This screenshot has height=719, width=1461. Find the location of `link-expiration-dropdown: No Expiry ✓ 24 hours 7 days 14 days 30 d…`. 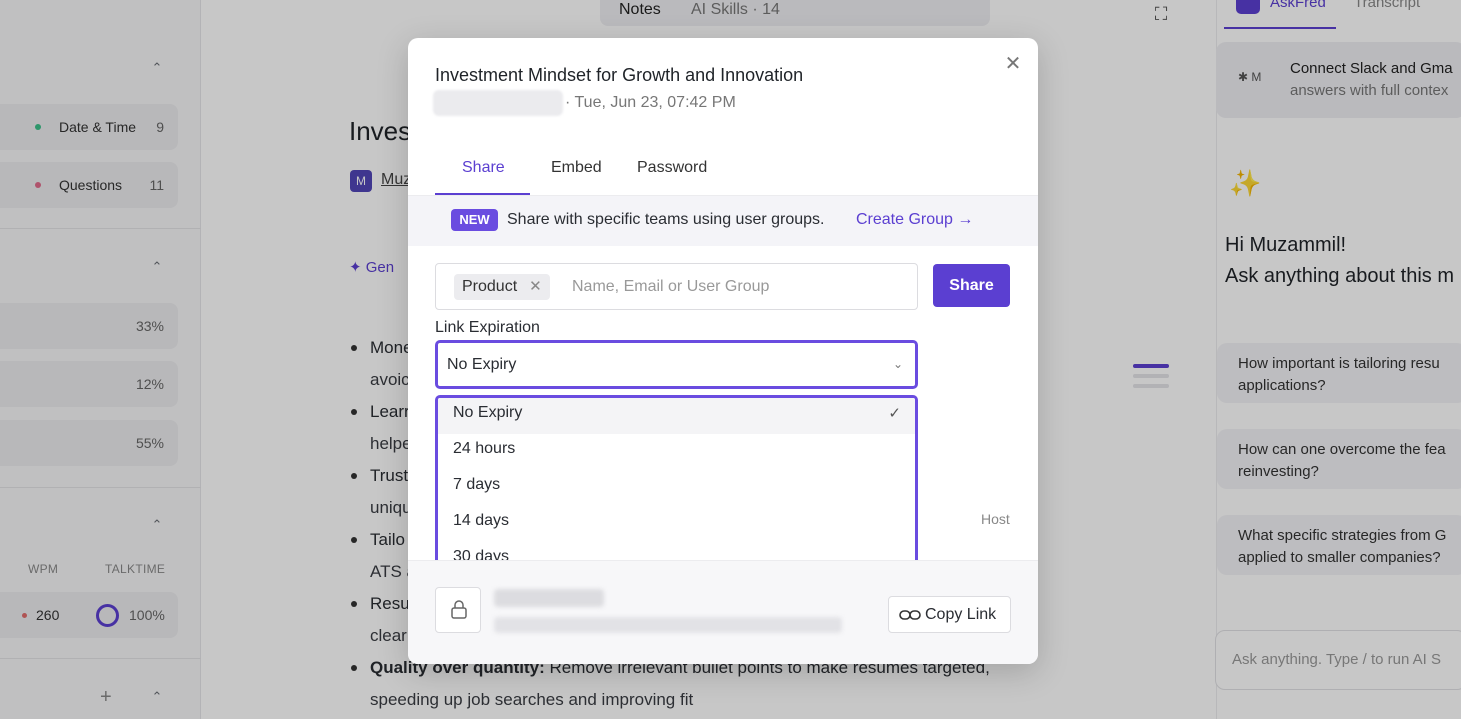

link-expiration-dropdown: No Expiry ✓ 24 hours 7 days 14 days 30 d… is located at coordinates (676, 485).